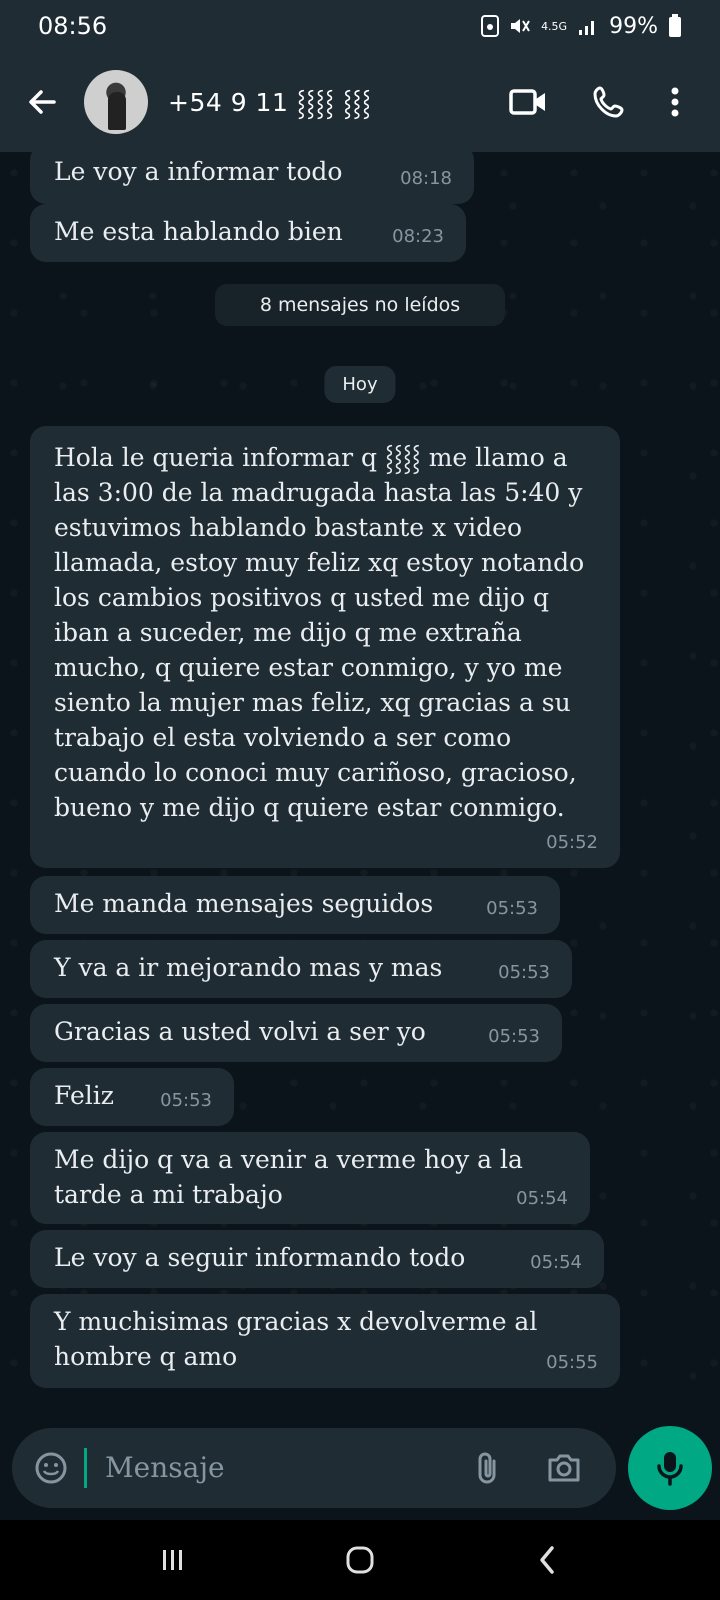 The width and height of the screenshot is (720, 1600). I want to click on date-divider: Hoy, so click(360, 384).